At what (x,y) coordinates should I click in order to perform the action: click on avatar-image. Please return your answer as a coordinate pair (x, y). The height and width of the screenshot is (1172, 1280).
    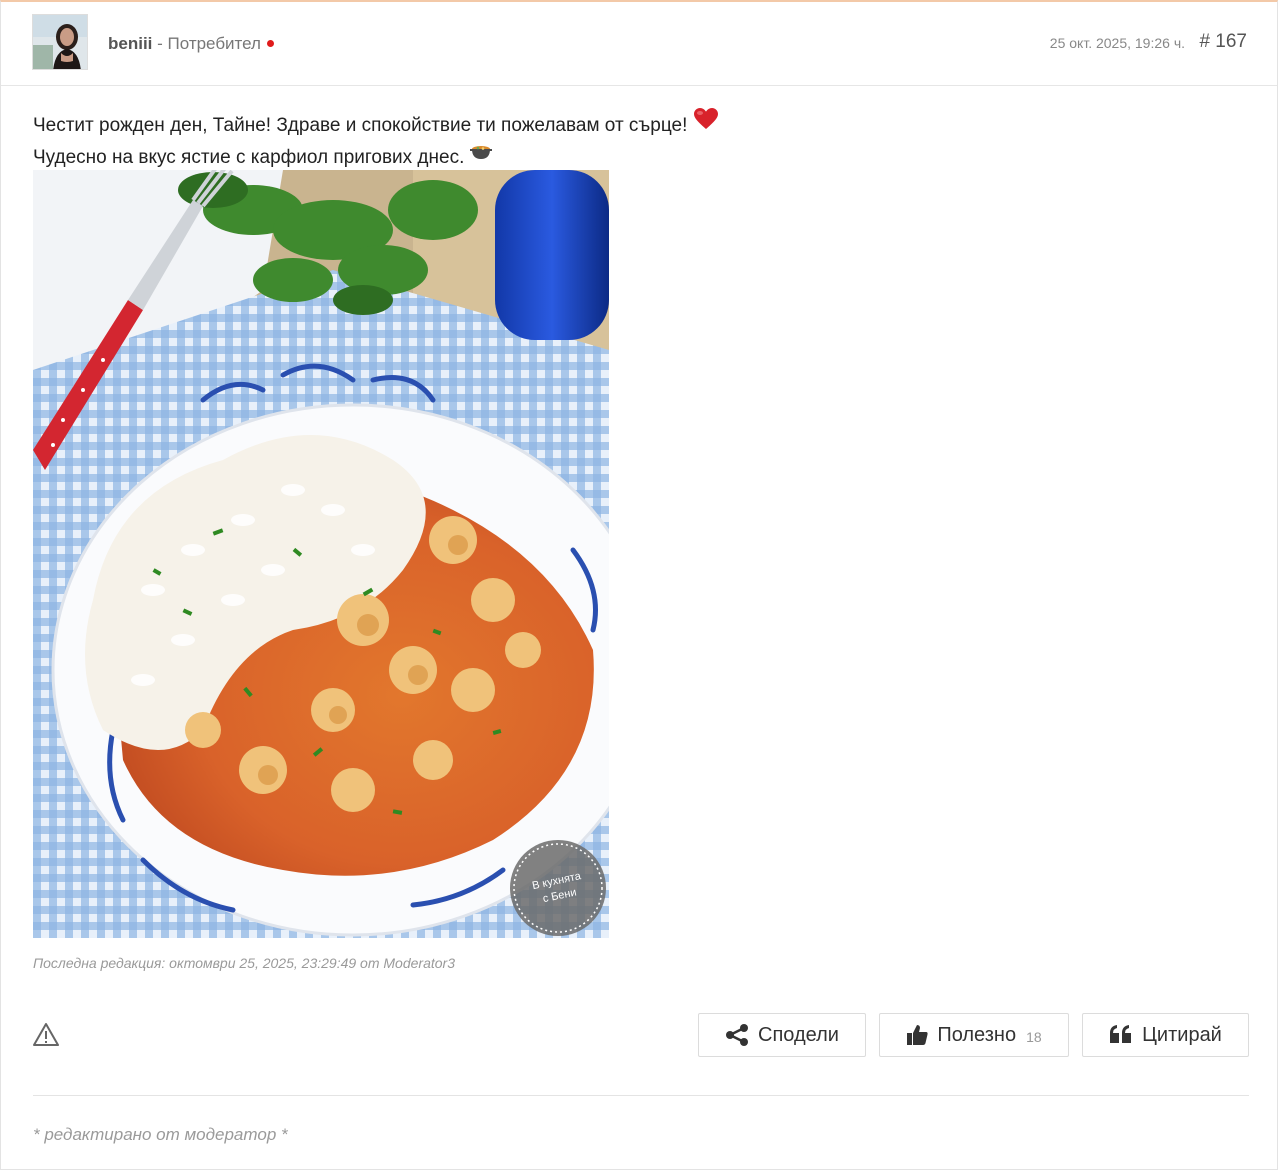
    Looking at the image, I should click on (60, 42).